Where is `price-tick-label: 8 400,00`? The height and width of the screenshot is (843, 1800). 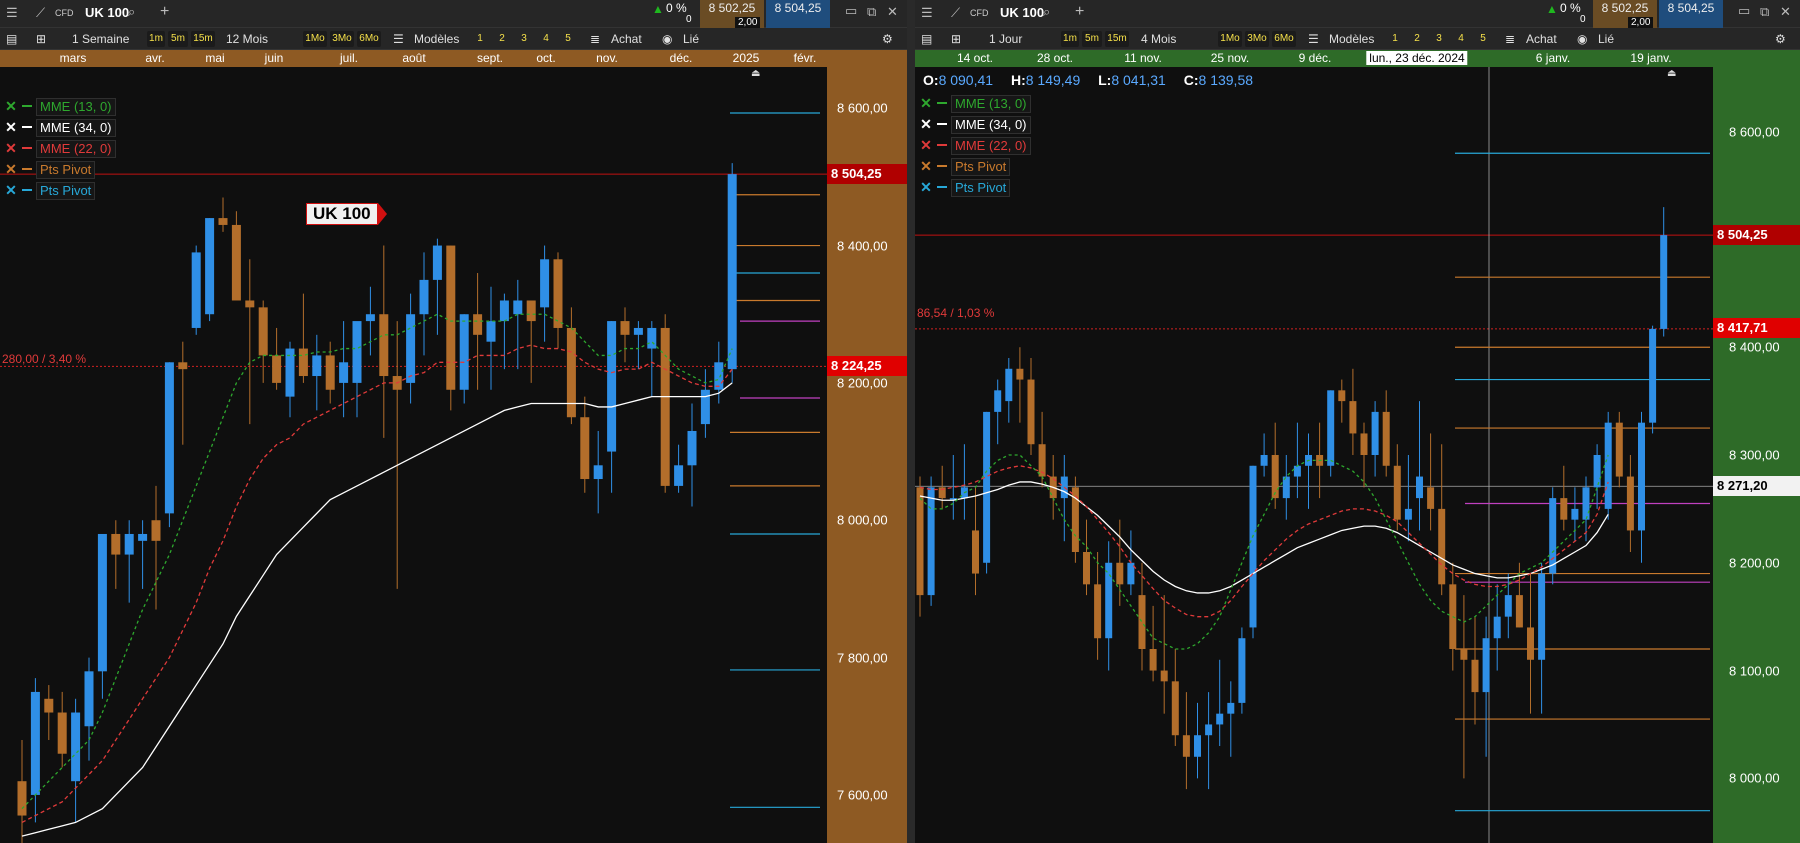
price-tick-label: 8 400,00 is located at coordinates (862, 246).